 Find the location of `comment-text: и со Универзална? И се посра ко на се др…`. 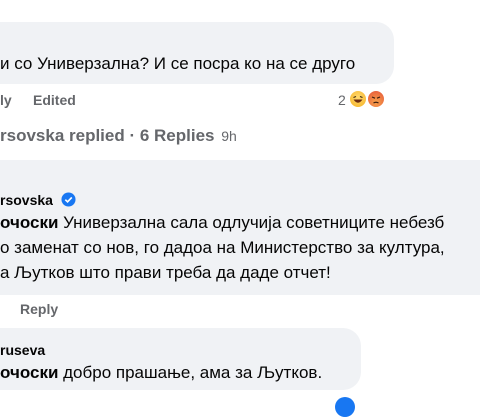

comment-text: и со Универзална? И се посра ко на се др… is located at coordinates (178, 63).